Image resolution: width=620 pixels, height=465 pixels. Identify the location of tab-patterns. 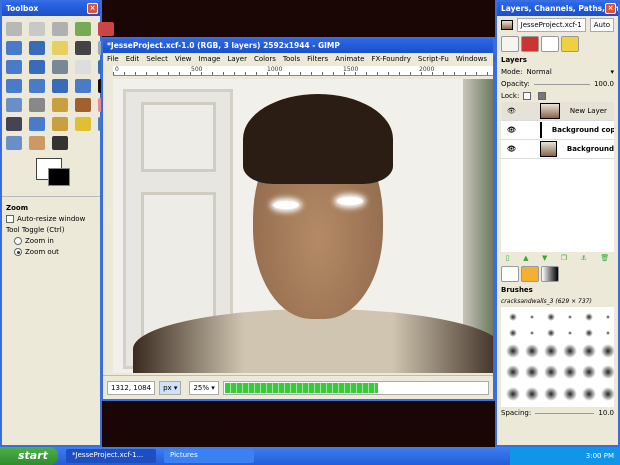
(530, 274).